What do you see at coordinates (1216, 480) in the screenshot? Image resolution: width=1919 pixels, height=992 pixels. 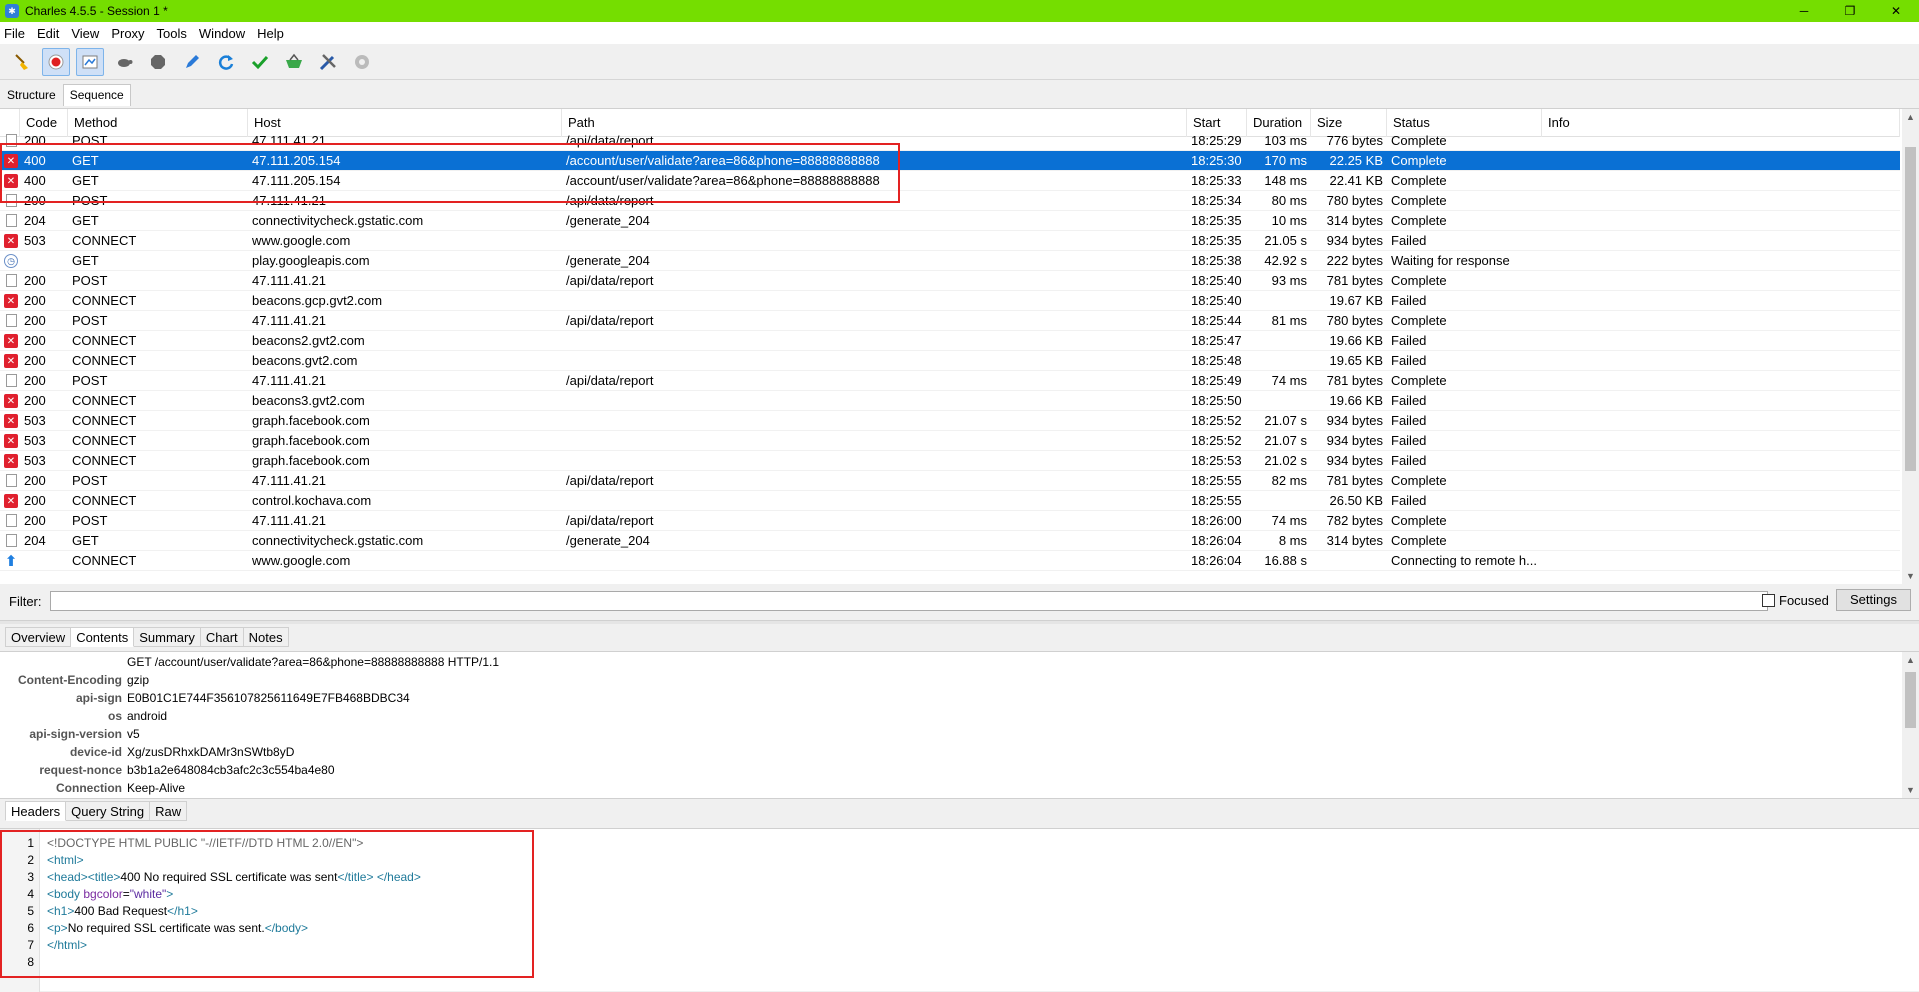 I see `cell-start: 18:25:55` at bounding box center [1216, 480].